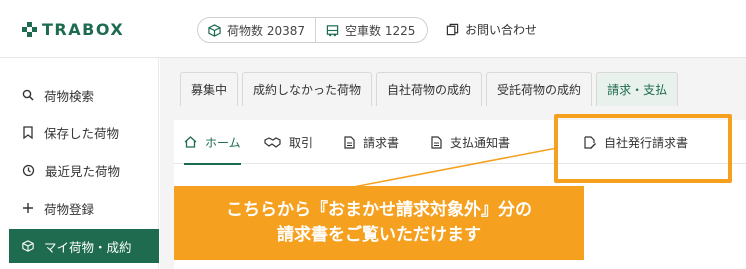 This screenshot has width=746, height=269. What do you see at coordinates (501, 30) in the screenshot?
I see `contact-label: お問い合わせ` at bounding box center [501, 30].